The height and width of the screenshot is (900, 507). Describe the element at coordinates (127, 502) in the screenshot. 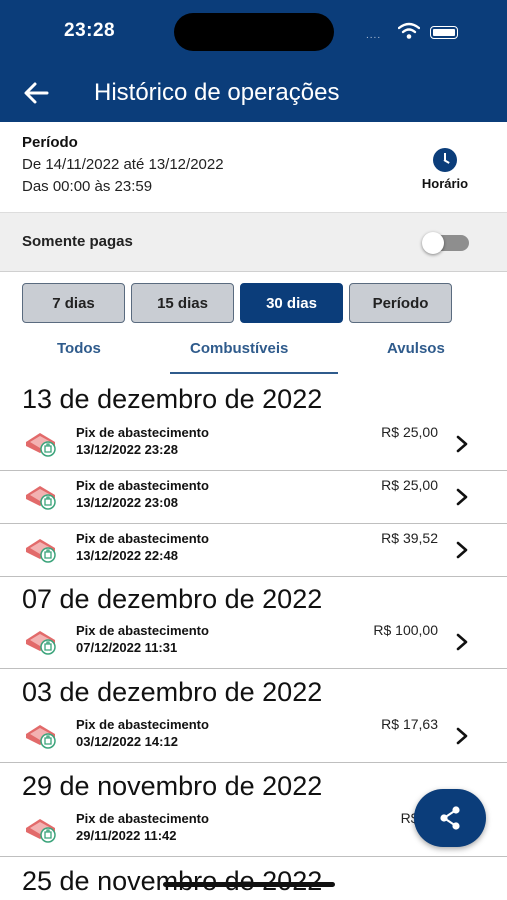

I see `operation-datetime: 13/12/2022 23:08` at that location.